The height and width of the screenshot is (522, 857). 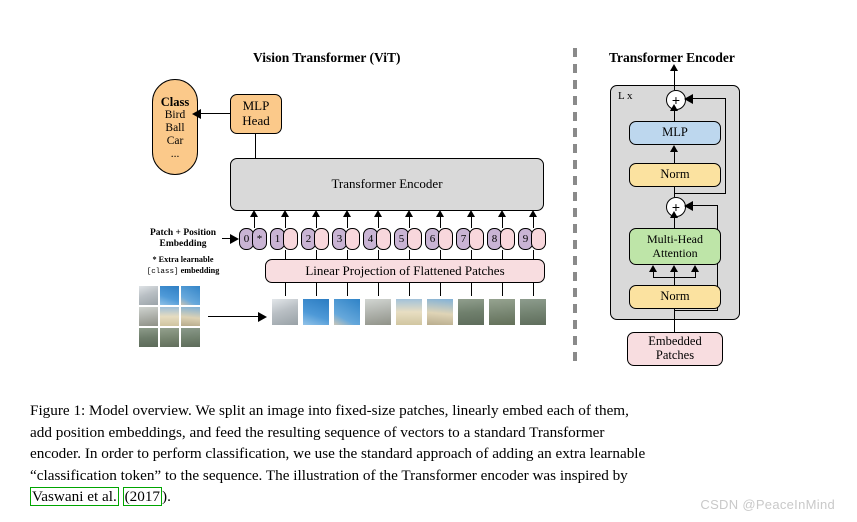 I want to click on transformer-encoder-bar-label: Transformer Encoder, so click(x=387, y=184).